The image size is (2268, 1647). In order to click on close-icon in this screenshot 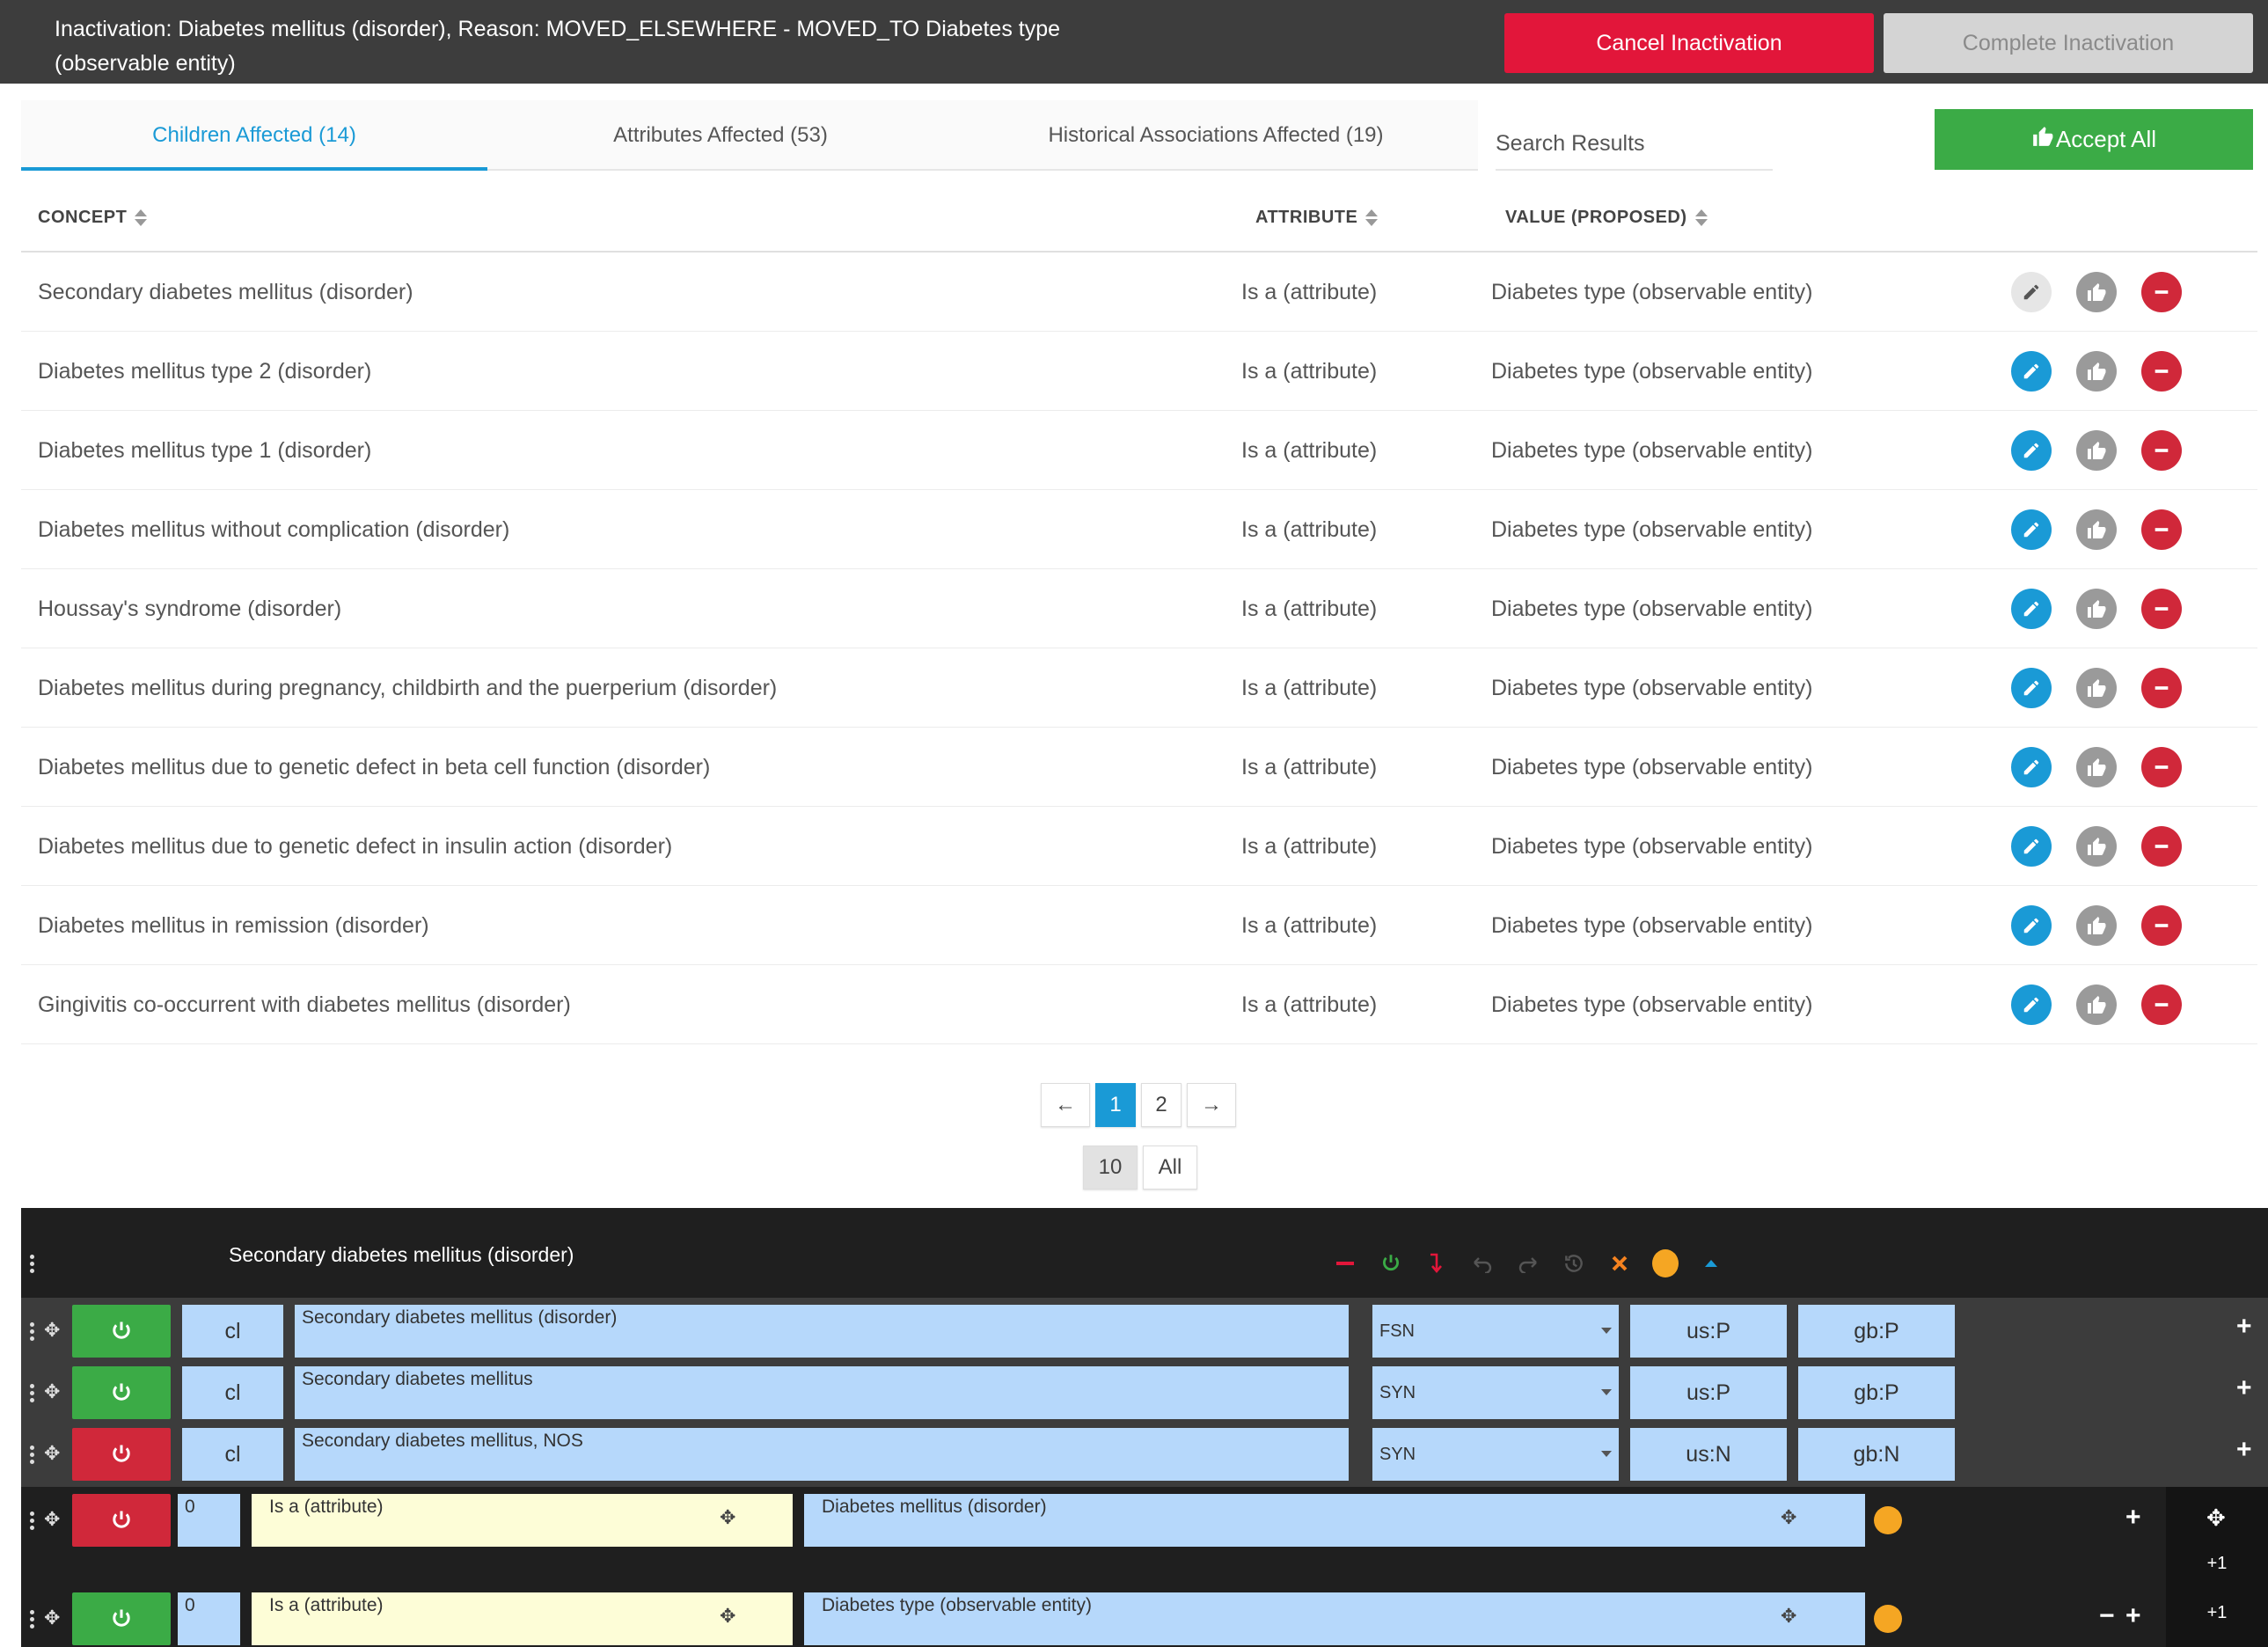, I will do `click(1619, 1263)`.